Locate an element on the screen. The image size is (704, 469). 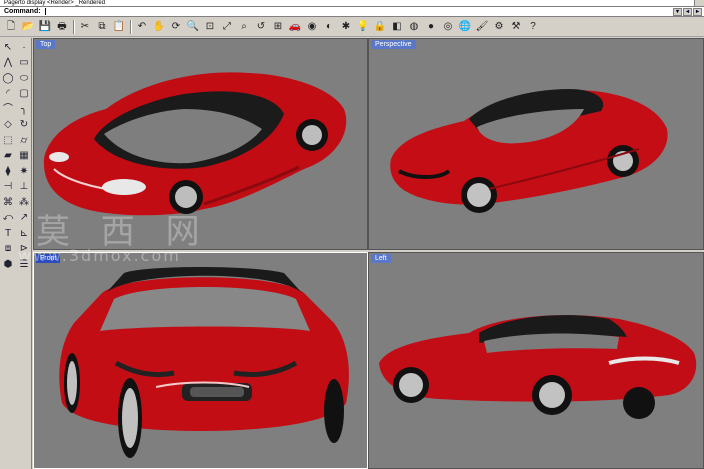
move-icon: ⤺ is located at coordinates (8, 219).